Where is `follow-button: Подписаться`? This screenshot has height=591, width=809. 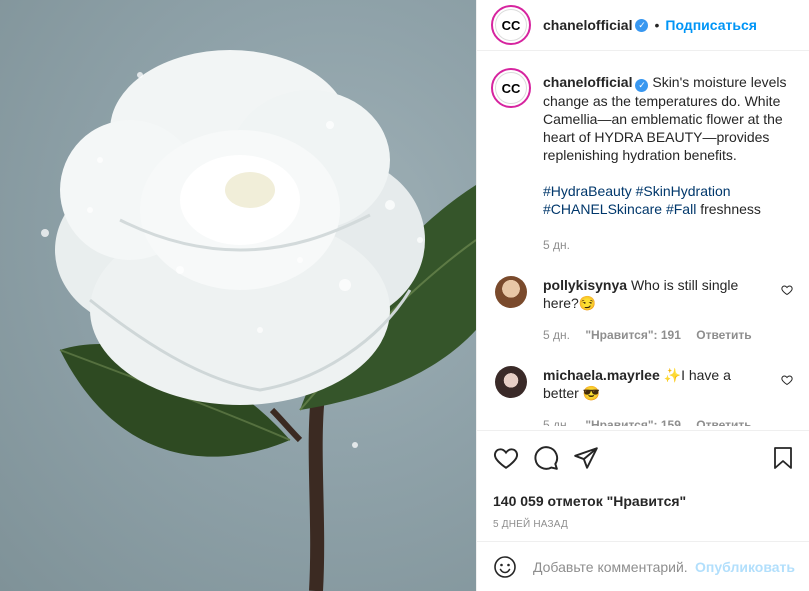 follow-button: Подписаться is located at coordinates (711, 25).